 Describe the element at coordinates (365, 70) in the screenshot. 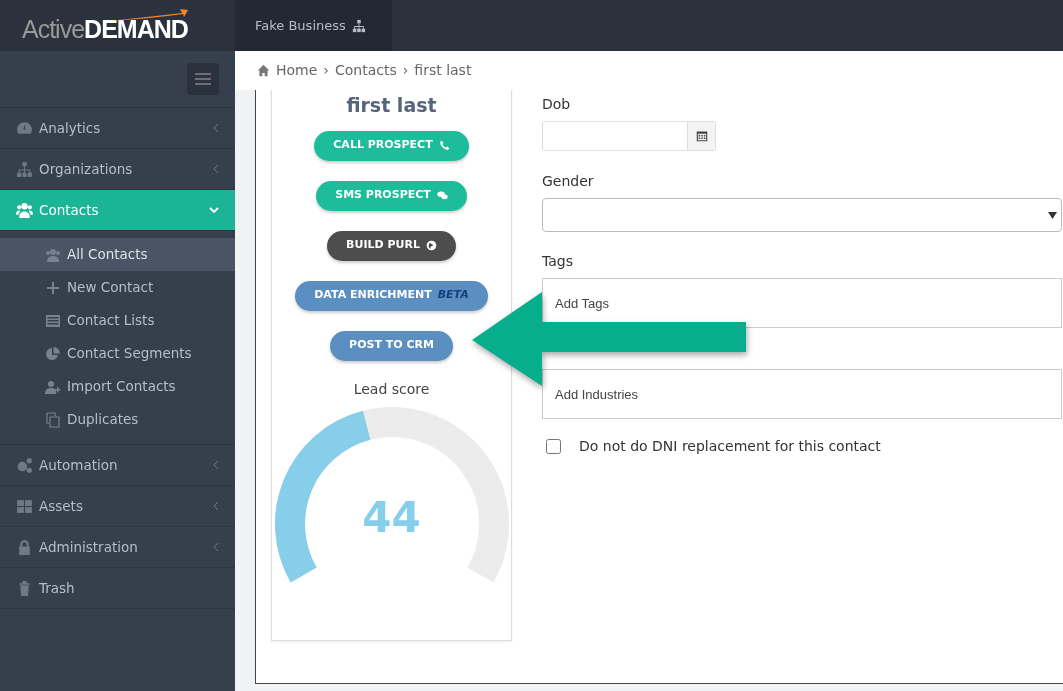

I see `breadcrumb-link: Contacts` at that location.